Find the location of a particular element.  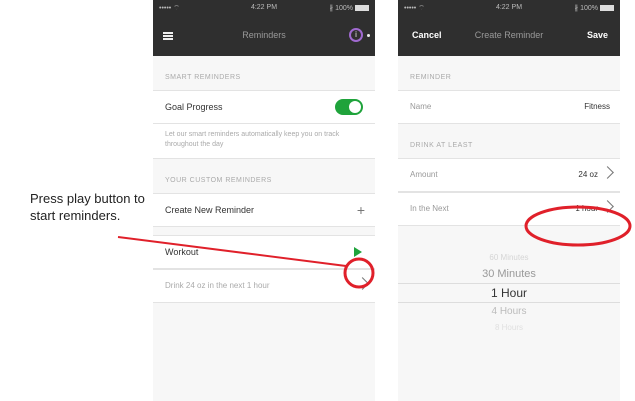

in-the-next-label: In the Next is located at coordinates (429, 208).